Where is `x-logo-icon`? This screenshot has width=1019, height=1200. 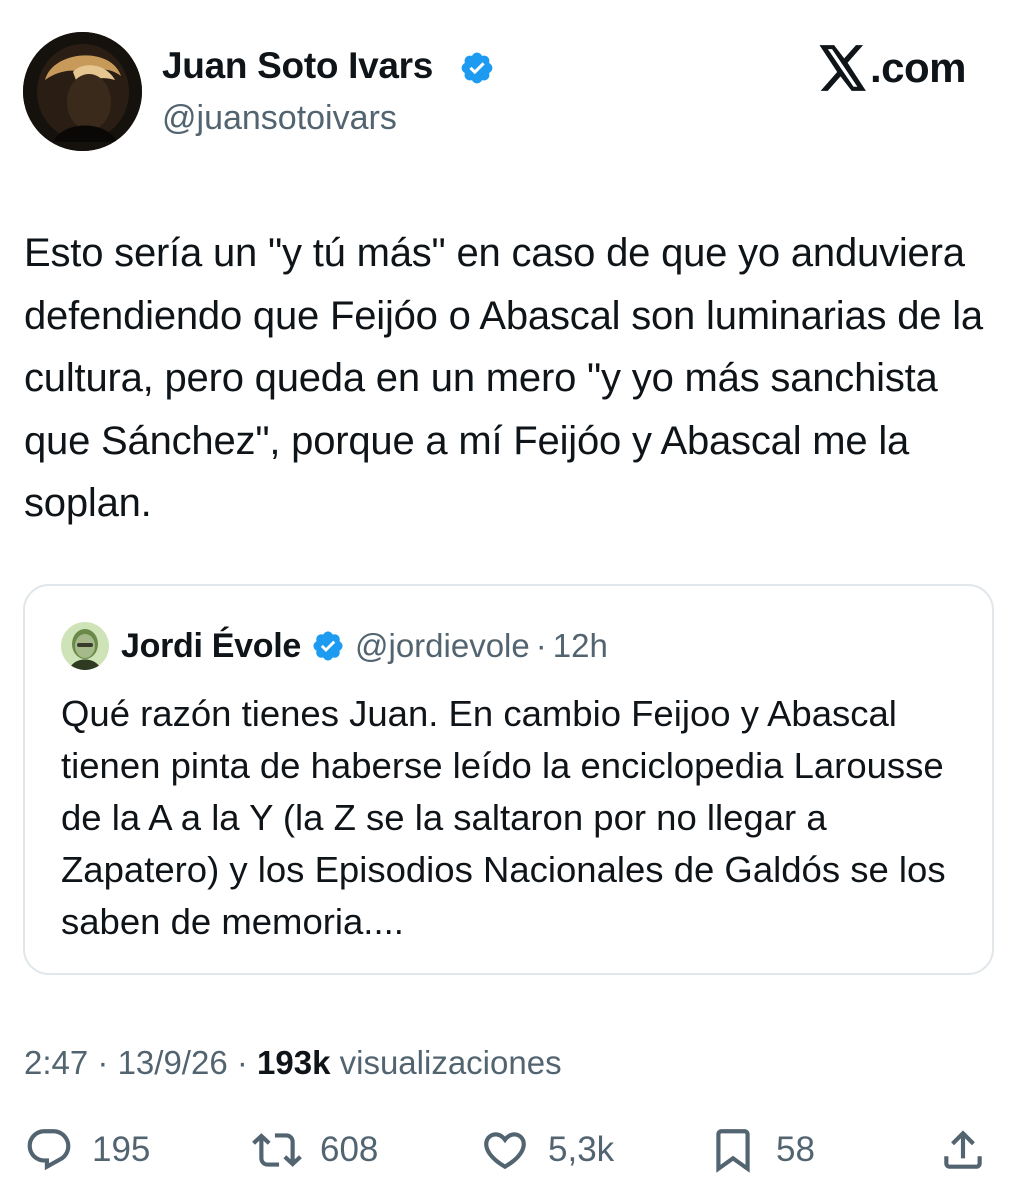 x-logo-icon is located at coordinates (842, 68).